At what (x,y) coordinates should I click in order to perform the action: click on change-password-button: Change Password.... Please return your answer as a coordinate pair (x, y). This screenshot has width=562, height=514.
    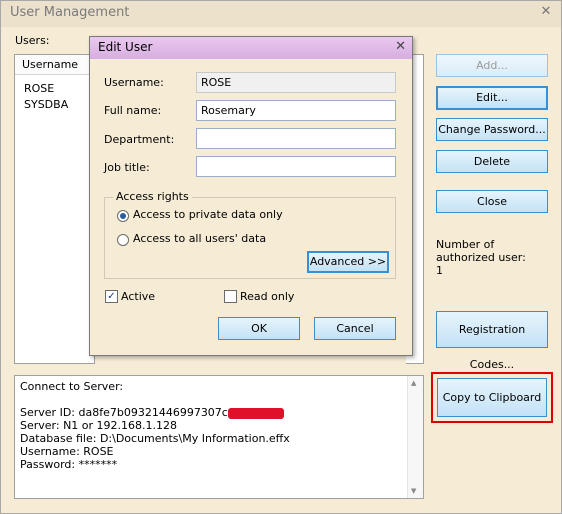
    Looking at the image, I should click on (492, 129).